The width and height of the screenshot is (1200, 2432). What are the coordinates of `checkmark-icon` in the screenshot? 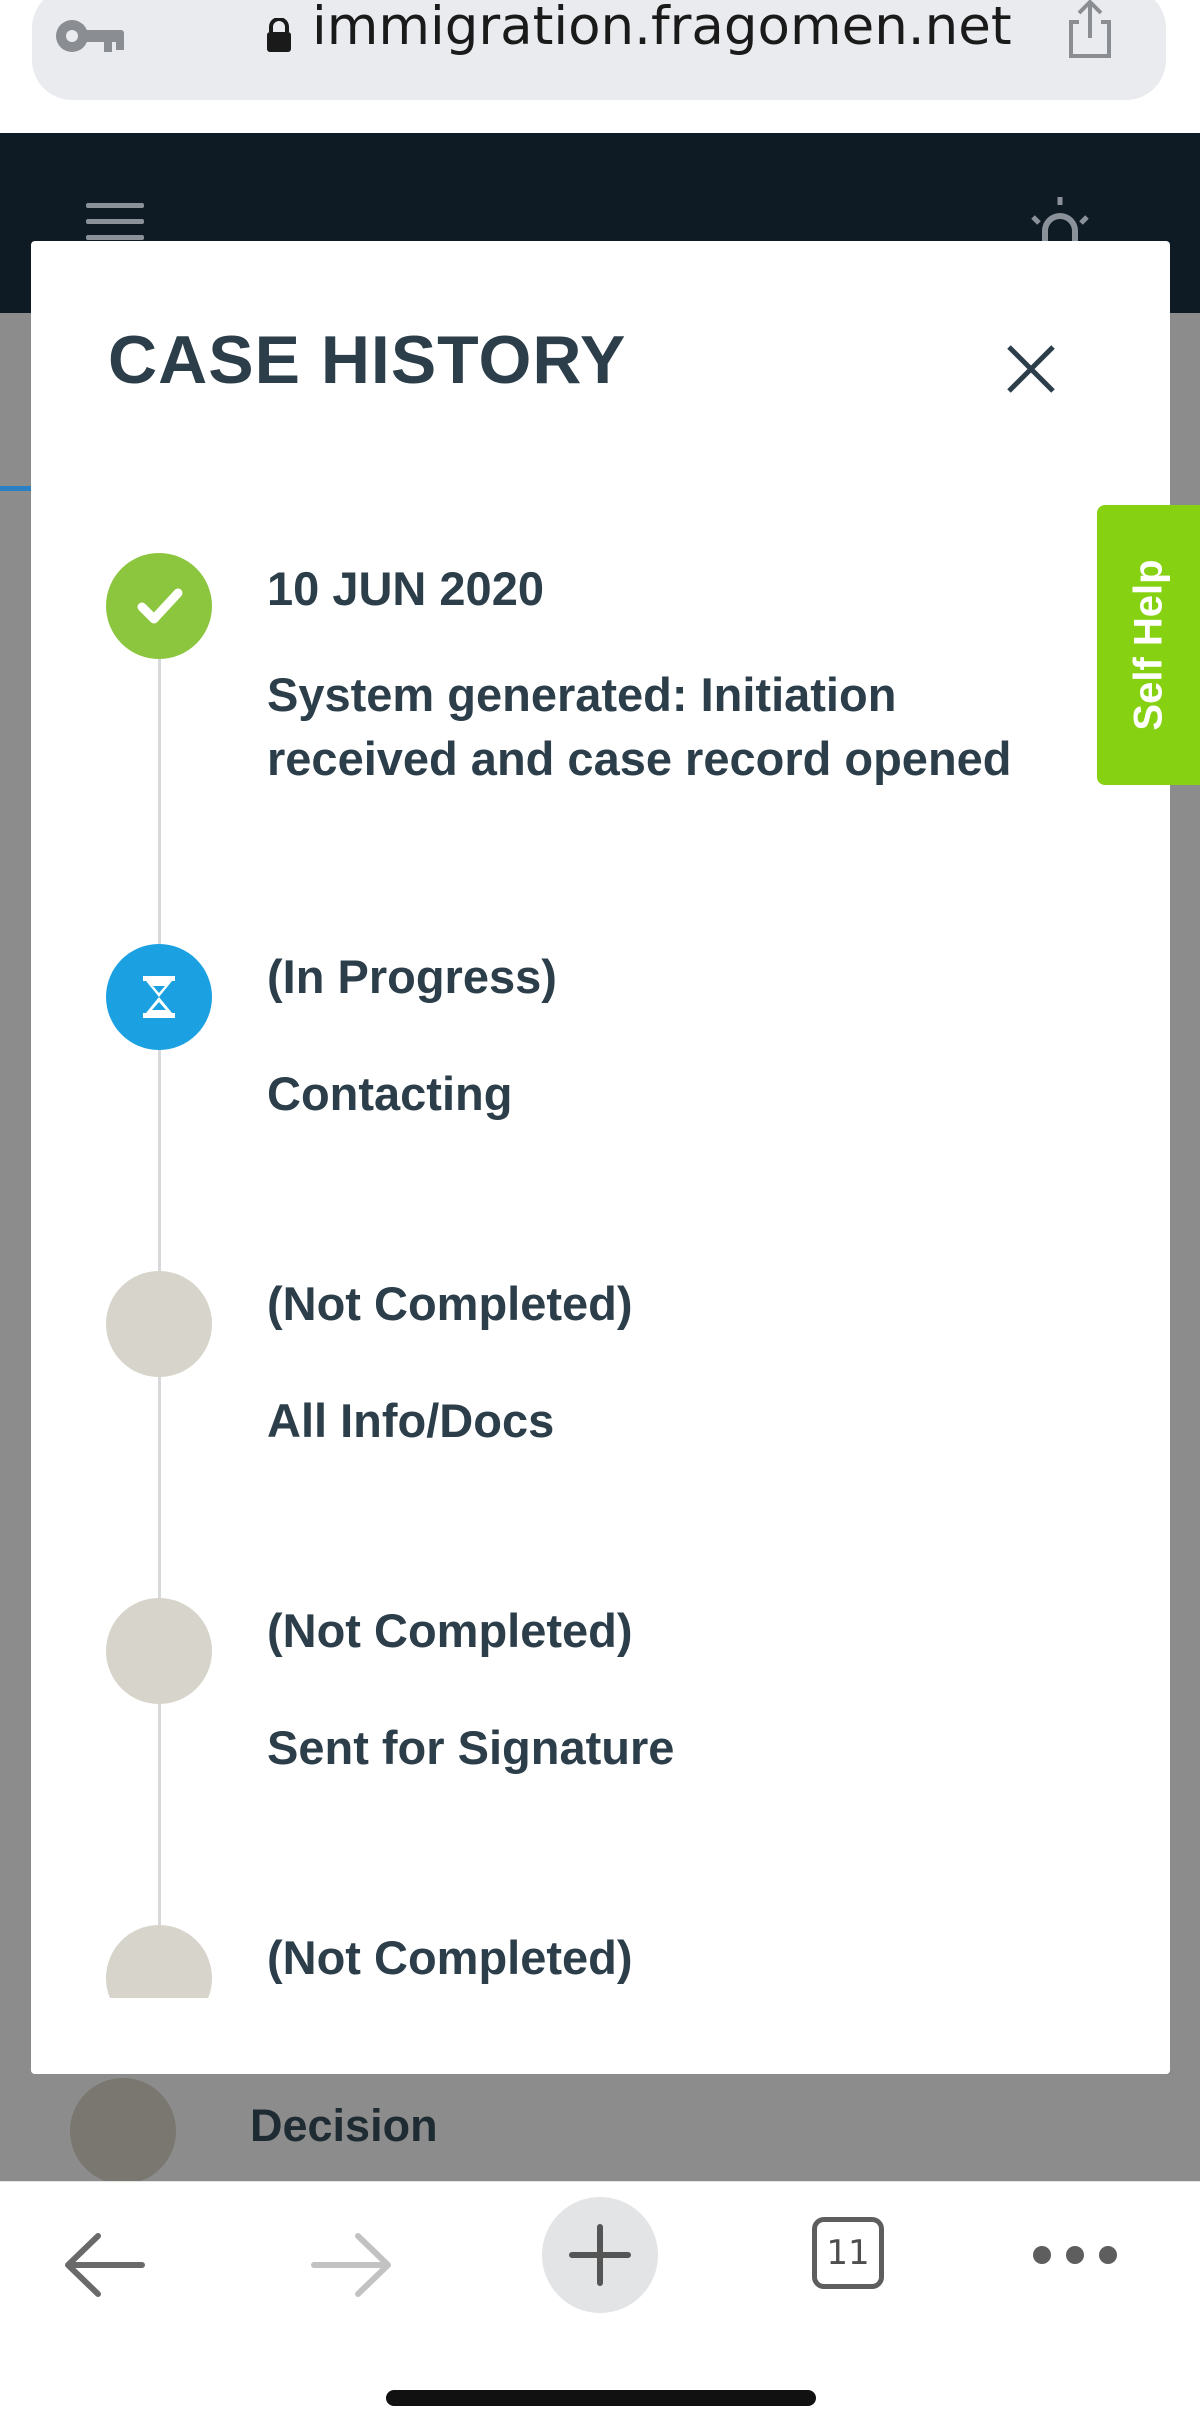 It's located at (160, 606).